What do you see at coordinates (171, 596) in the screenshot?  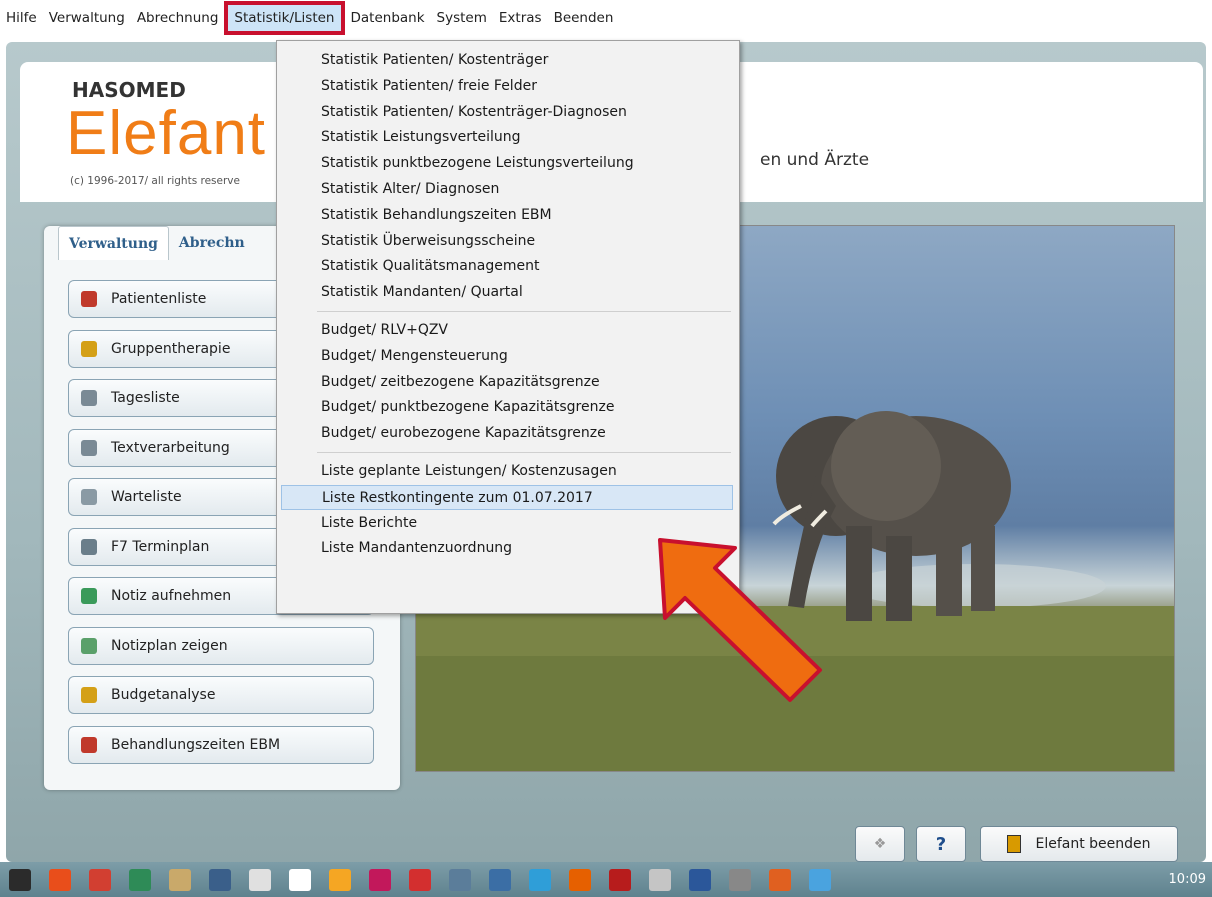 I see `button-label: Notiz aufnehmen` at bounding box center [171, 596].